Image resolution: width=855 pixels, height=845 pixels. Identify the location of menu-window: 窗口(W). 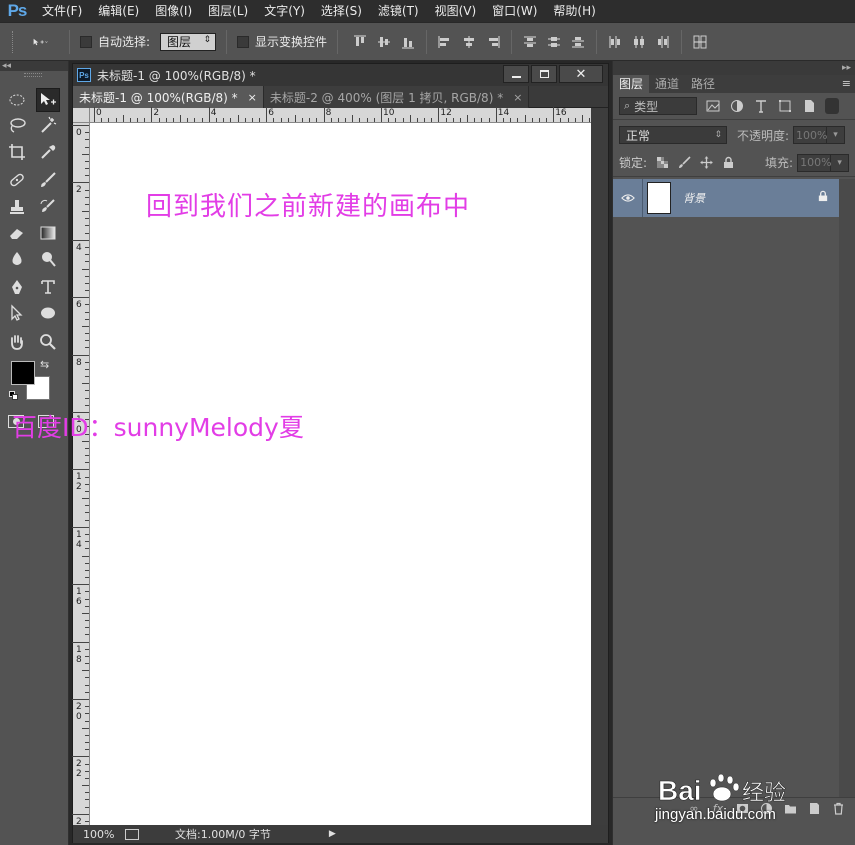
(514, 11).